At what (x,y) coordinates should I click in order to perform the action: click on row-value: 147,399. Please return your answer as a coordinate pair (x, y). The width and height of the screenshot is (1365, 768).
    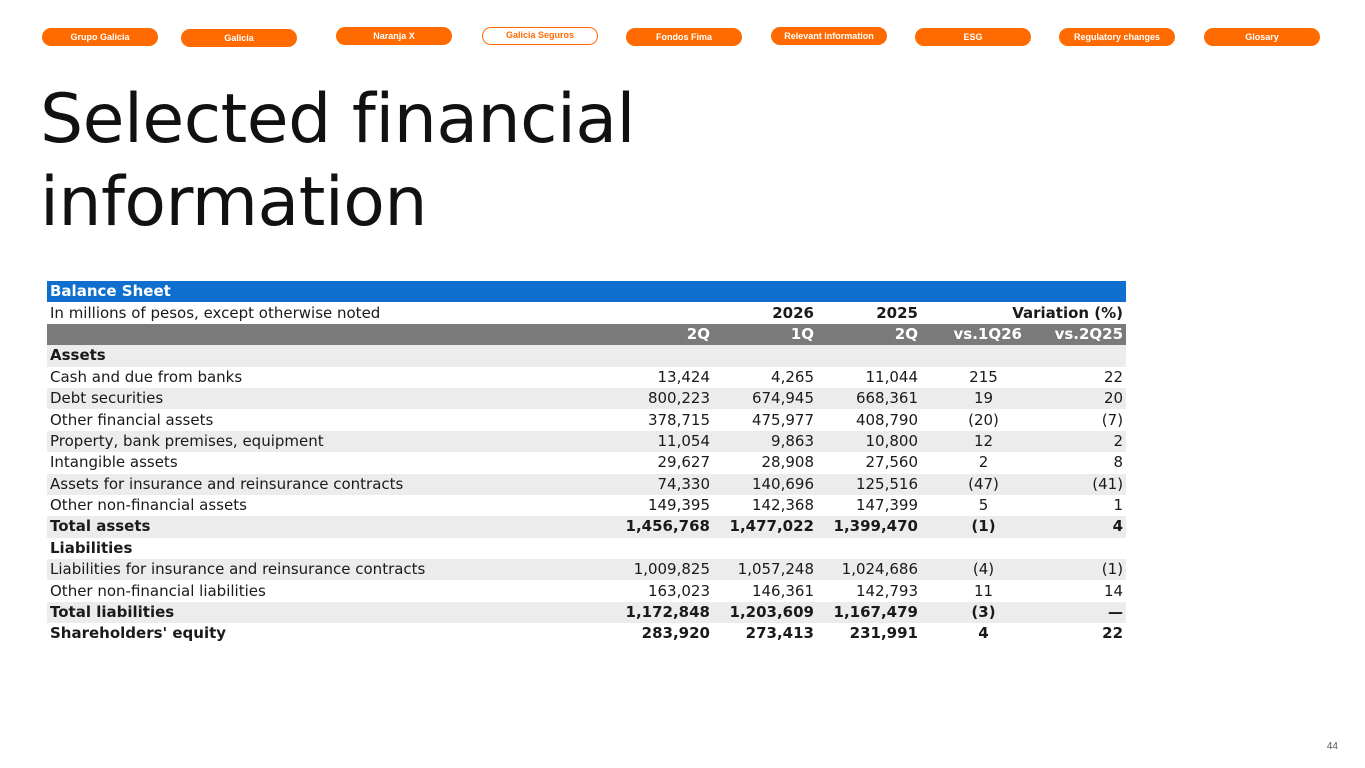
    Looking at the image, I should click on (886, 505).